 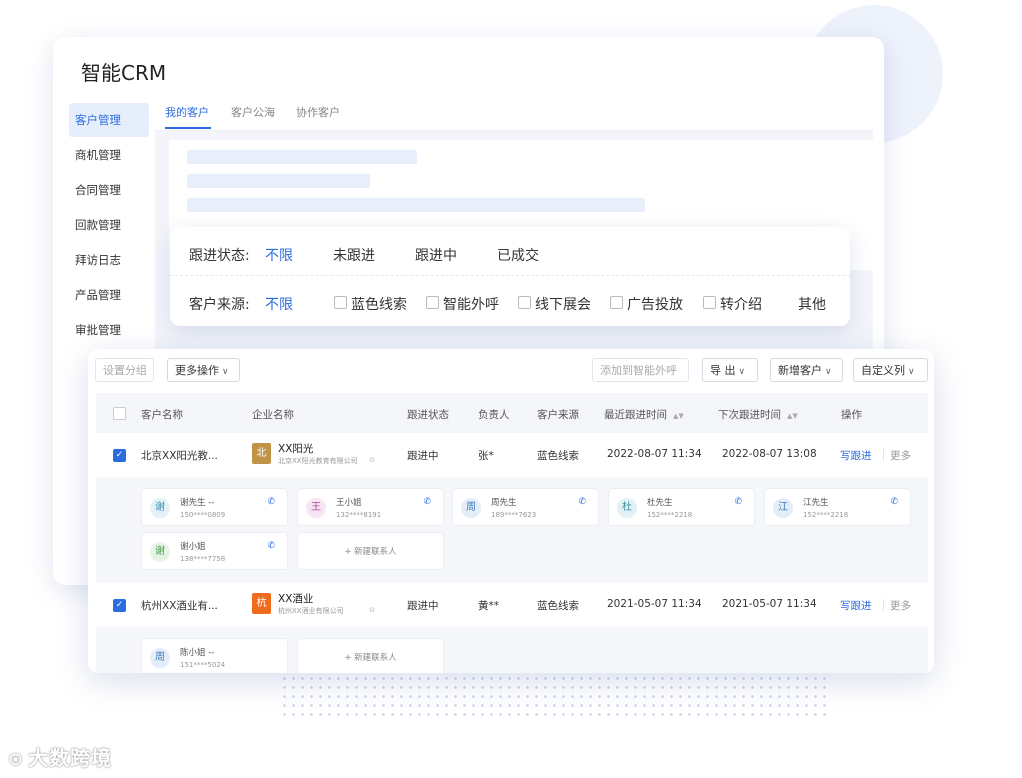 What do you see at coordinates (655, 304) in the screenshot?
I see `filter-source-ads: 广告投放` at bounding box center [655, 304].